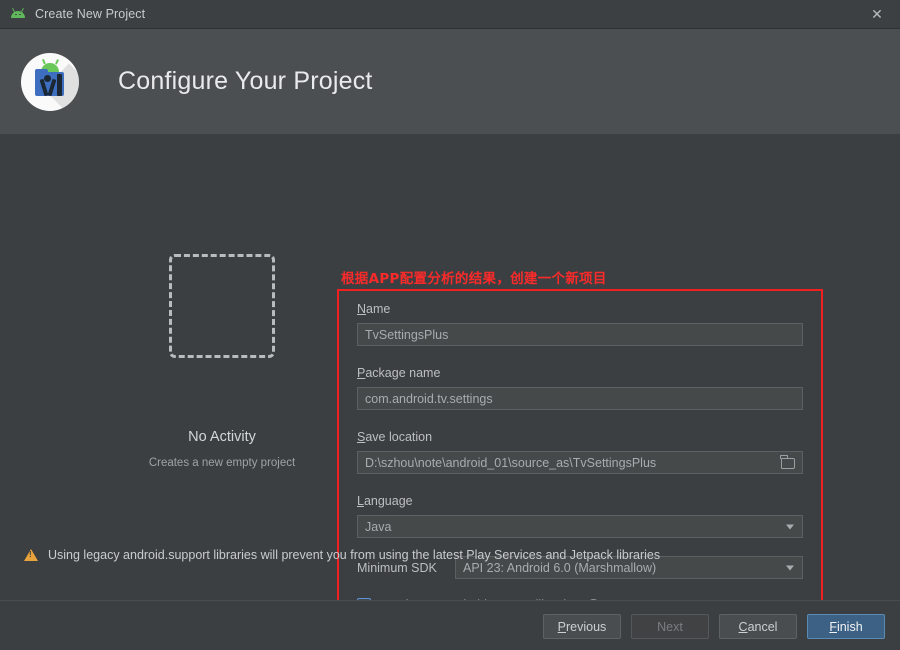 The height and width of the screenshot is (650, 900). Describe the element at coordinates (877, 14) in the screenshot. I see `close-icon: ✕` at that location.